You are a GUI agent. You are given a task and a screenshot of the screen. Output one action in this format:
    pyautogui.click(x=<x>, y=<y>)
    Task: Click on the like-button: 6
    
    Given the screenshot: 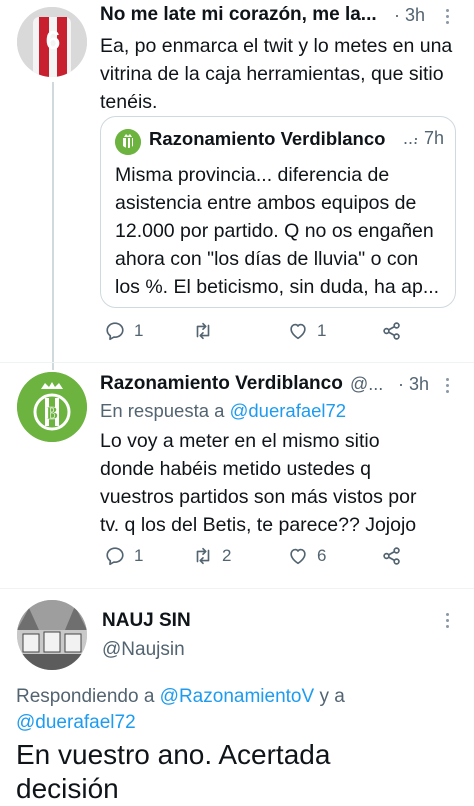 What is the action you would take?
    pyautogui.click(x=306, y=556)
    